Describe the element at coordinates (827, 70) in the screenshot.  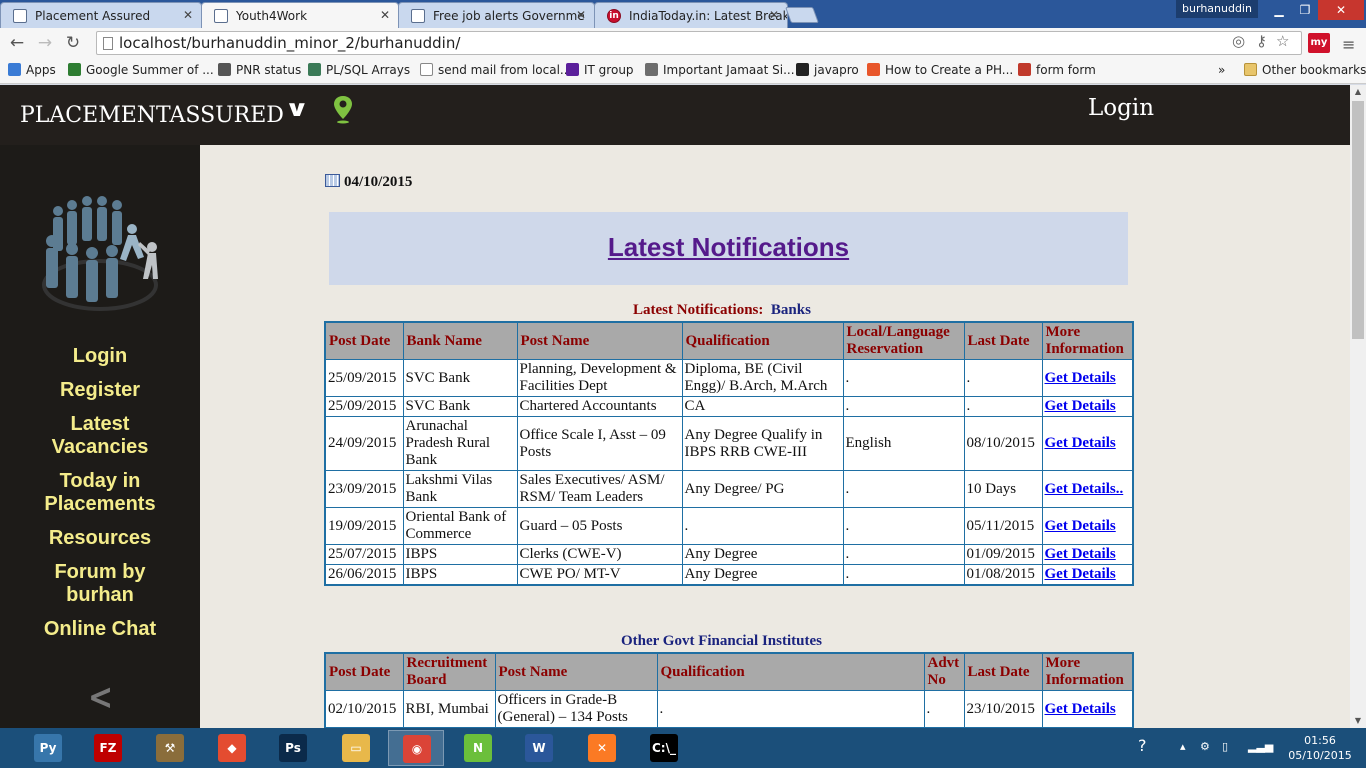
I see `bookmark-item: javapro` at that location.